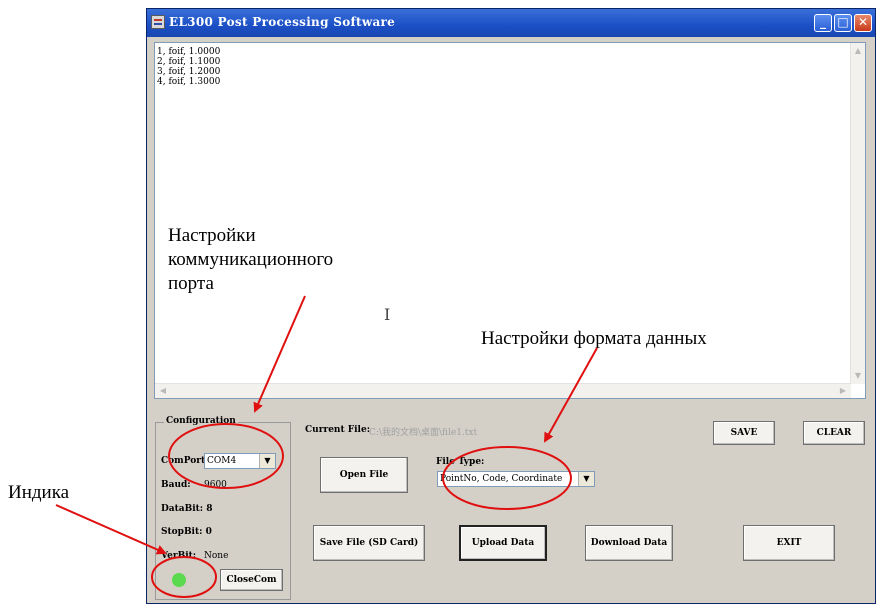  I want to click on file-type-label: File Type:, so click(460, 462).